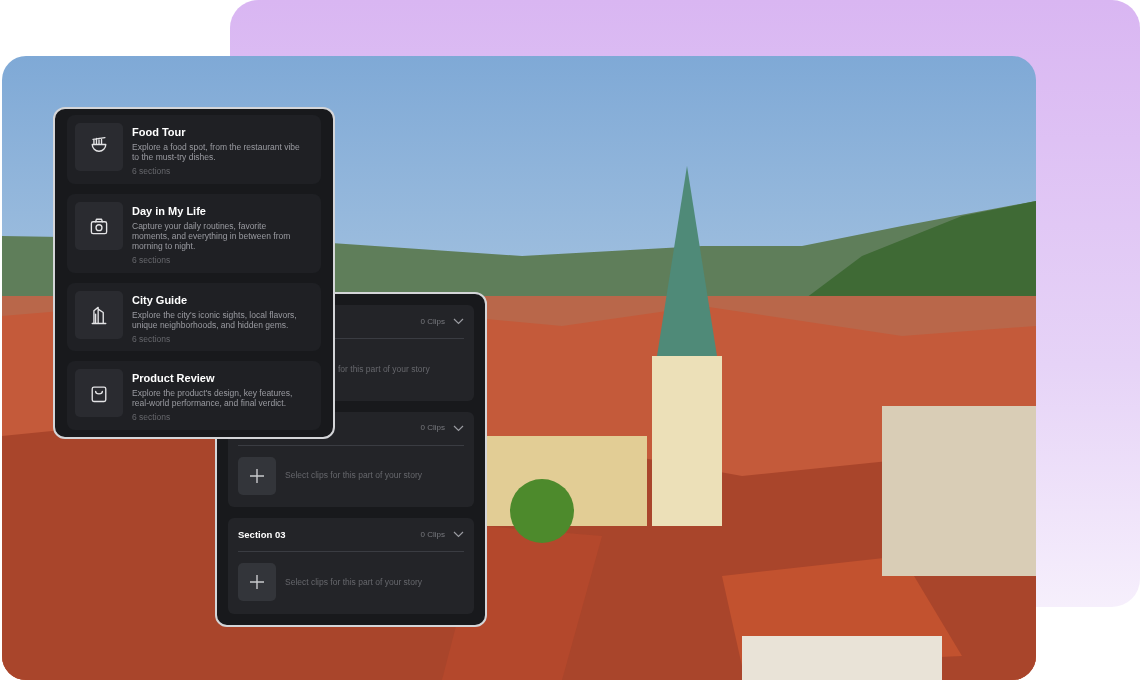 The image size is (1140, 680). I want to click on template-card: City Guide Explore the city's iconic sights, local flavors, unique neighborhoods, and hidden gems. 6 sections, so click(194, 317).